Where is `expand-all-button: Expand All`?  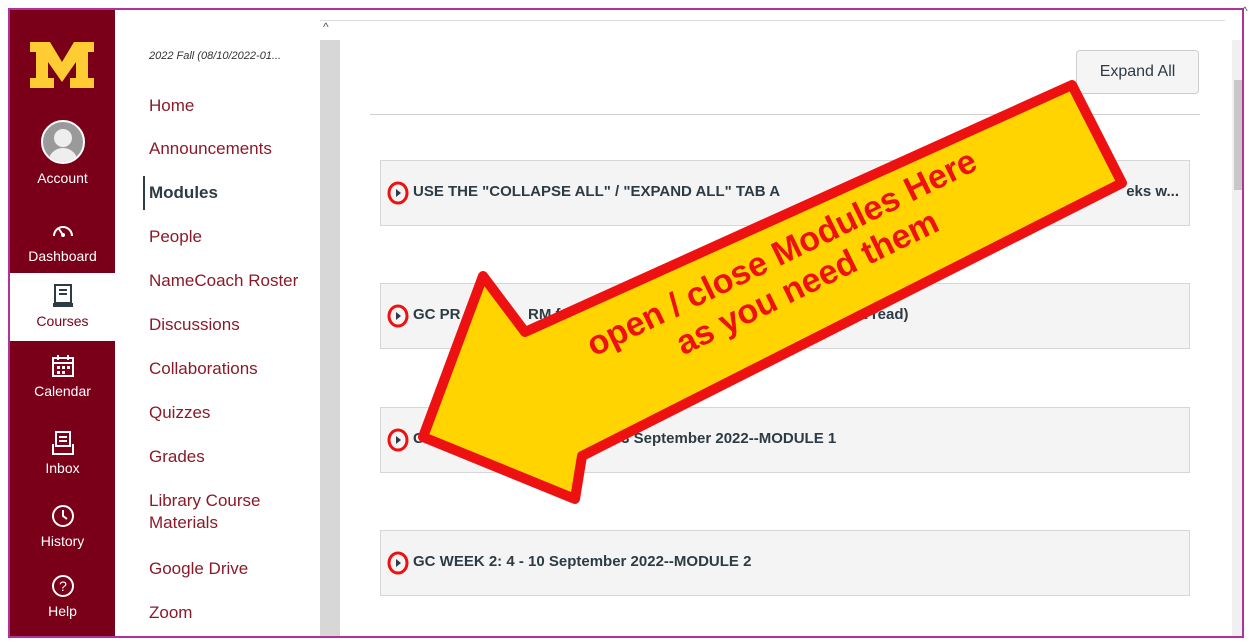
expand-all-button: Expand All is located at coordinates (1137, 72).